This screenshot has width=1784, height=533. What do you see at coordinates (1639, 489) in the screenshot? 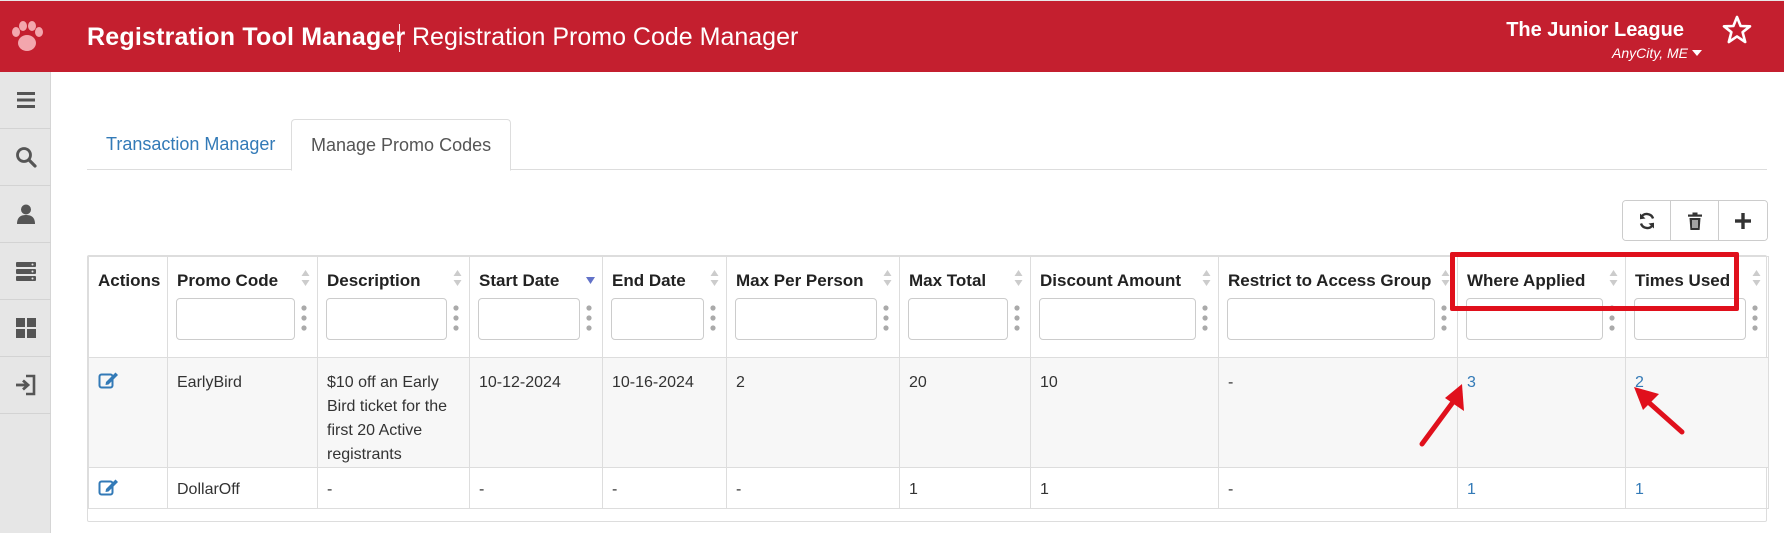
I see `times-used-link: 1` at bounding box center [1639, 489].